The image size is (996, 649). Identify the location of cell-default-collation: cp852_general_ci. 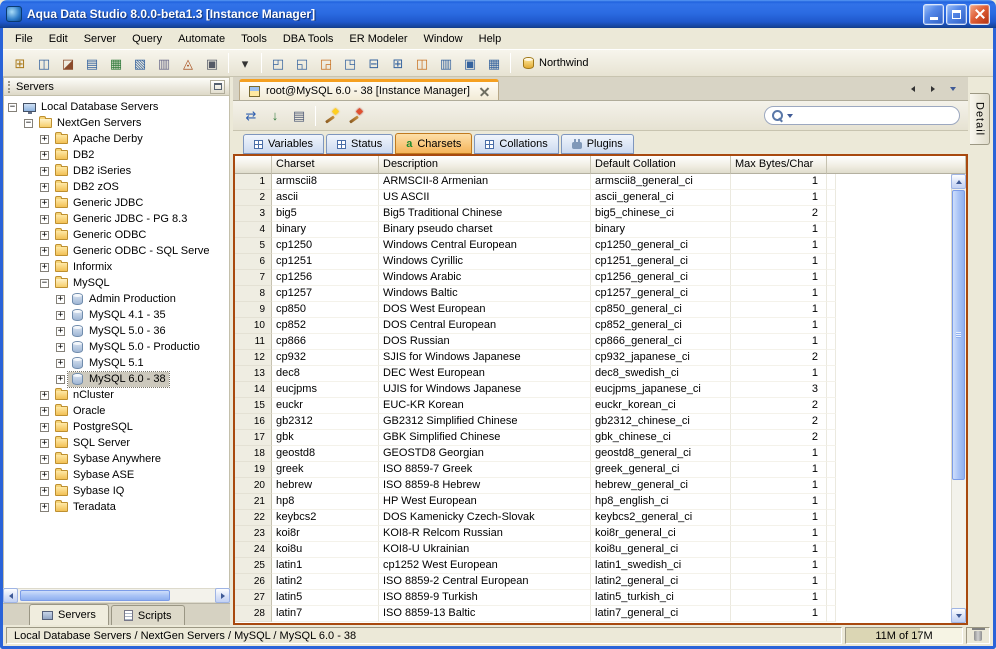
(661, 326).